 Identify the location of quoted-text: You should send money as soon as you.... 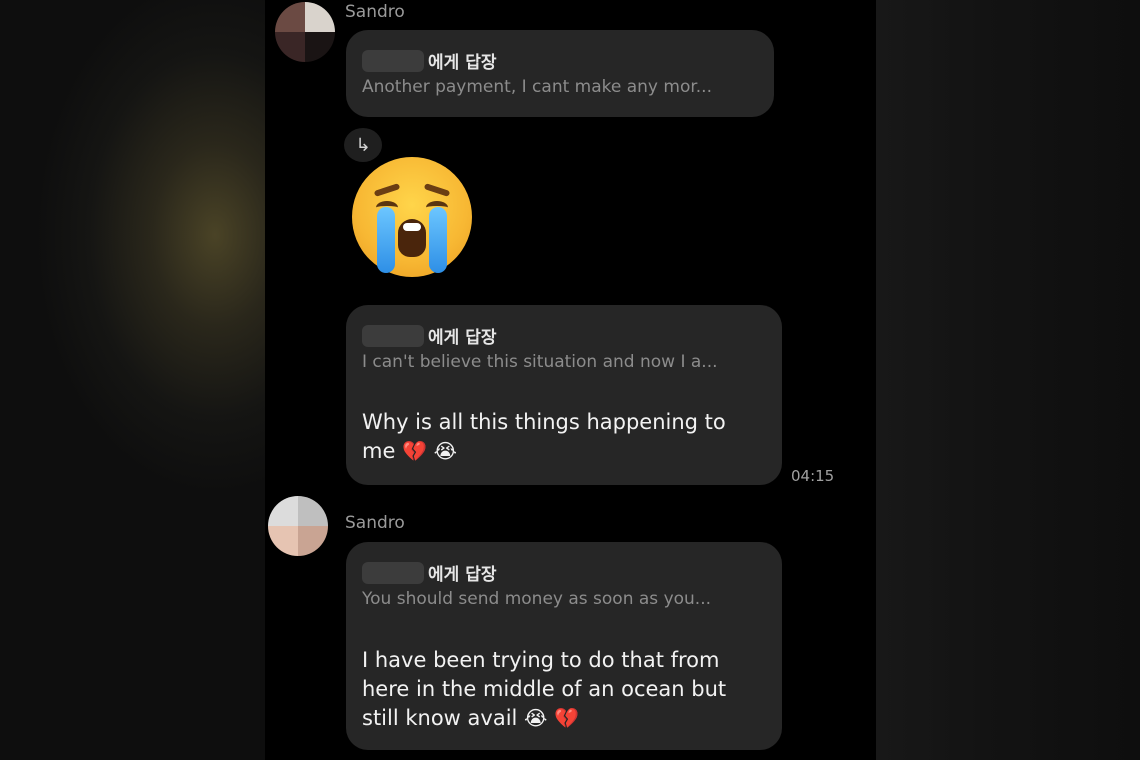
(537, 599).